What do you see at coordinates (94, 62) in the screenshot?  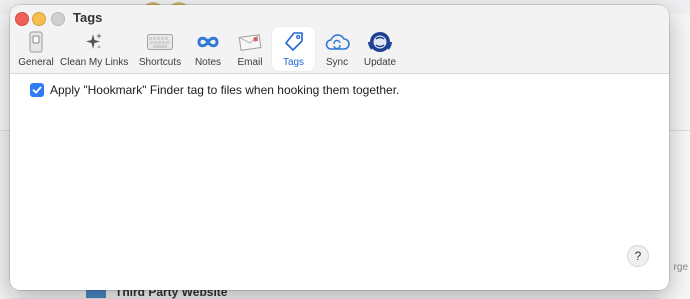 I see `tab-label: Clean My Links` at bounding box center [94, 62].